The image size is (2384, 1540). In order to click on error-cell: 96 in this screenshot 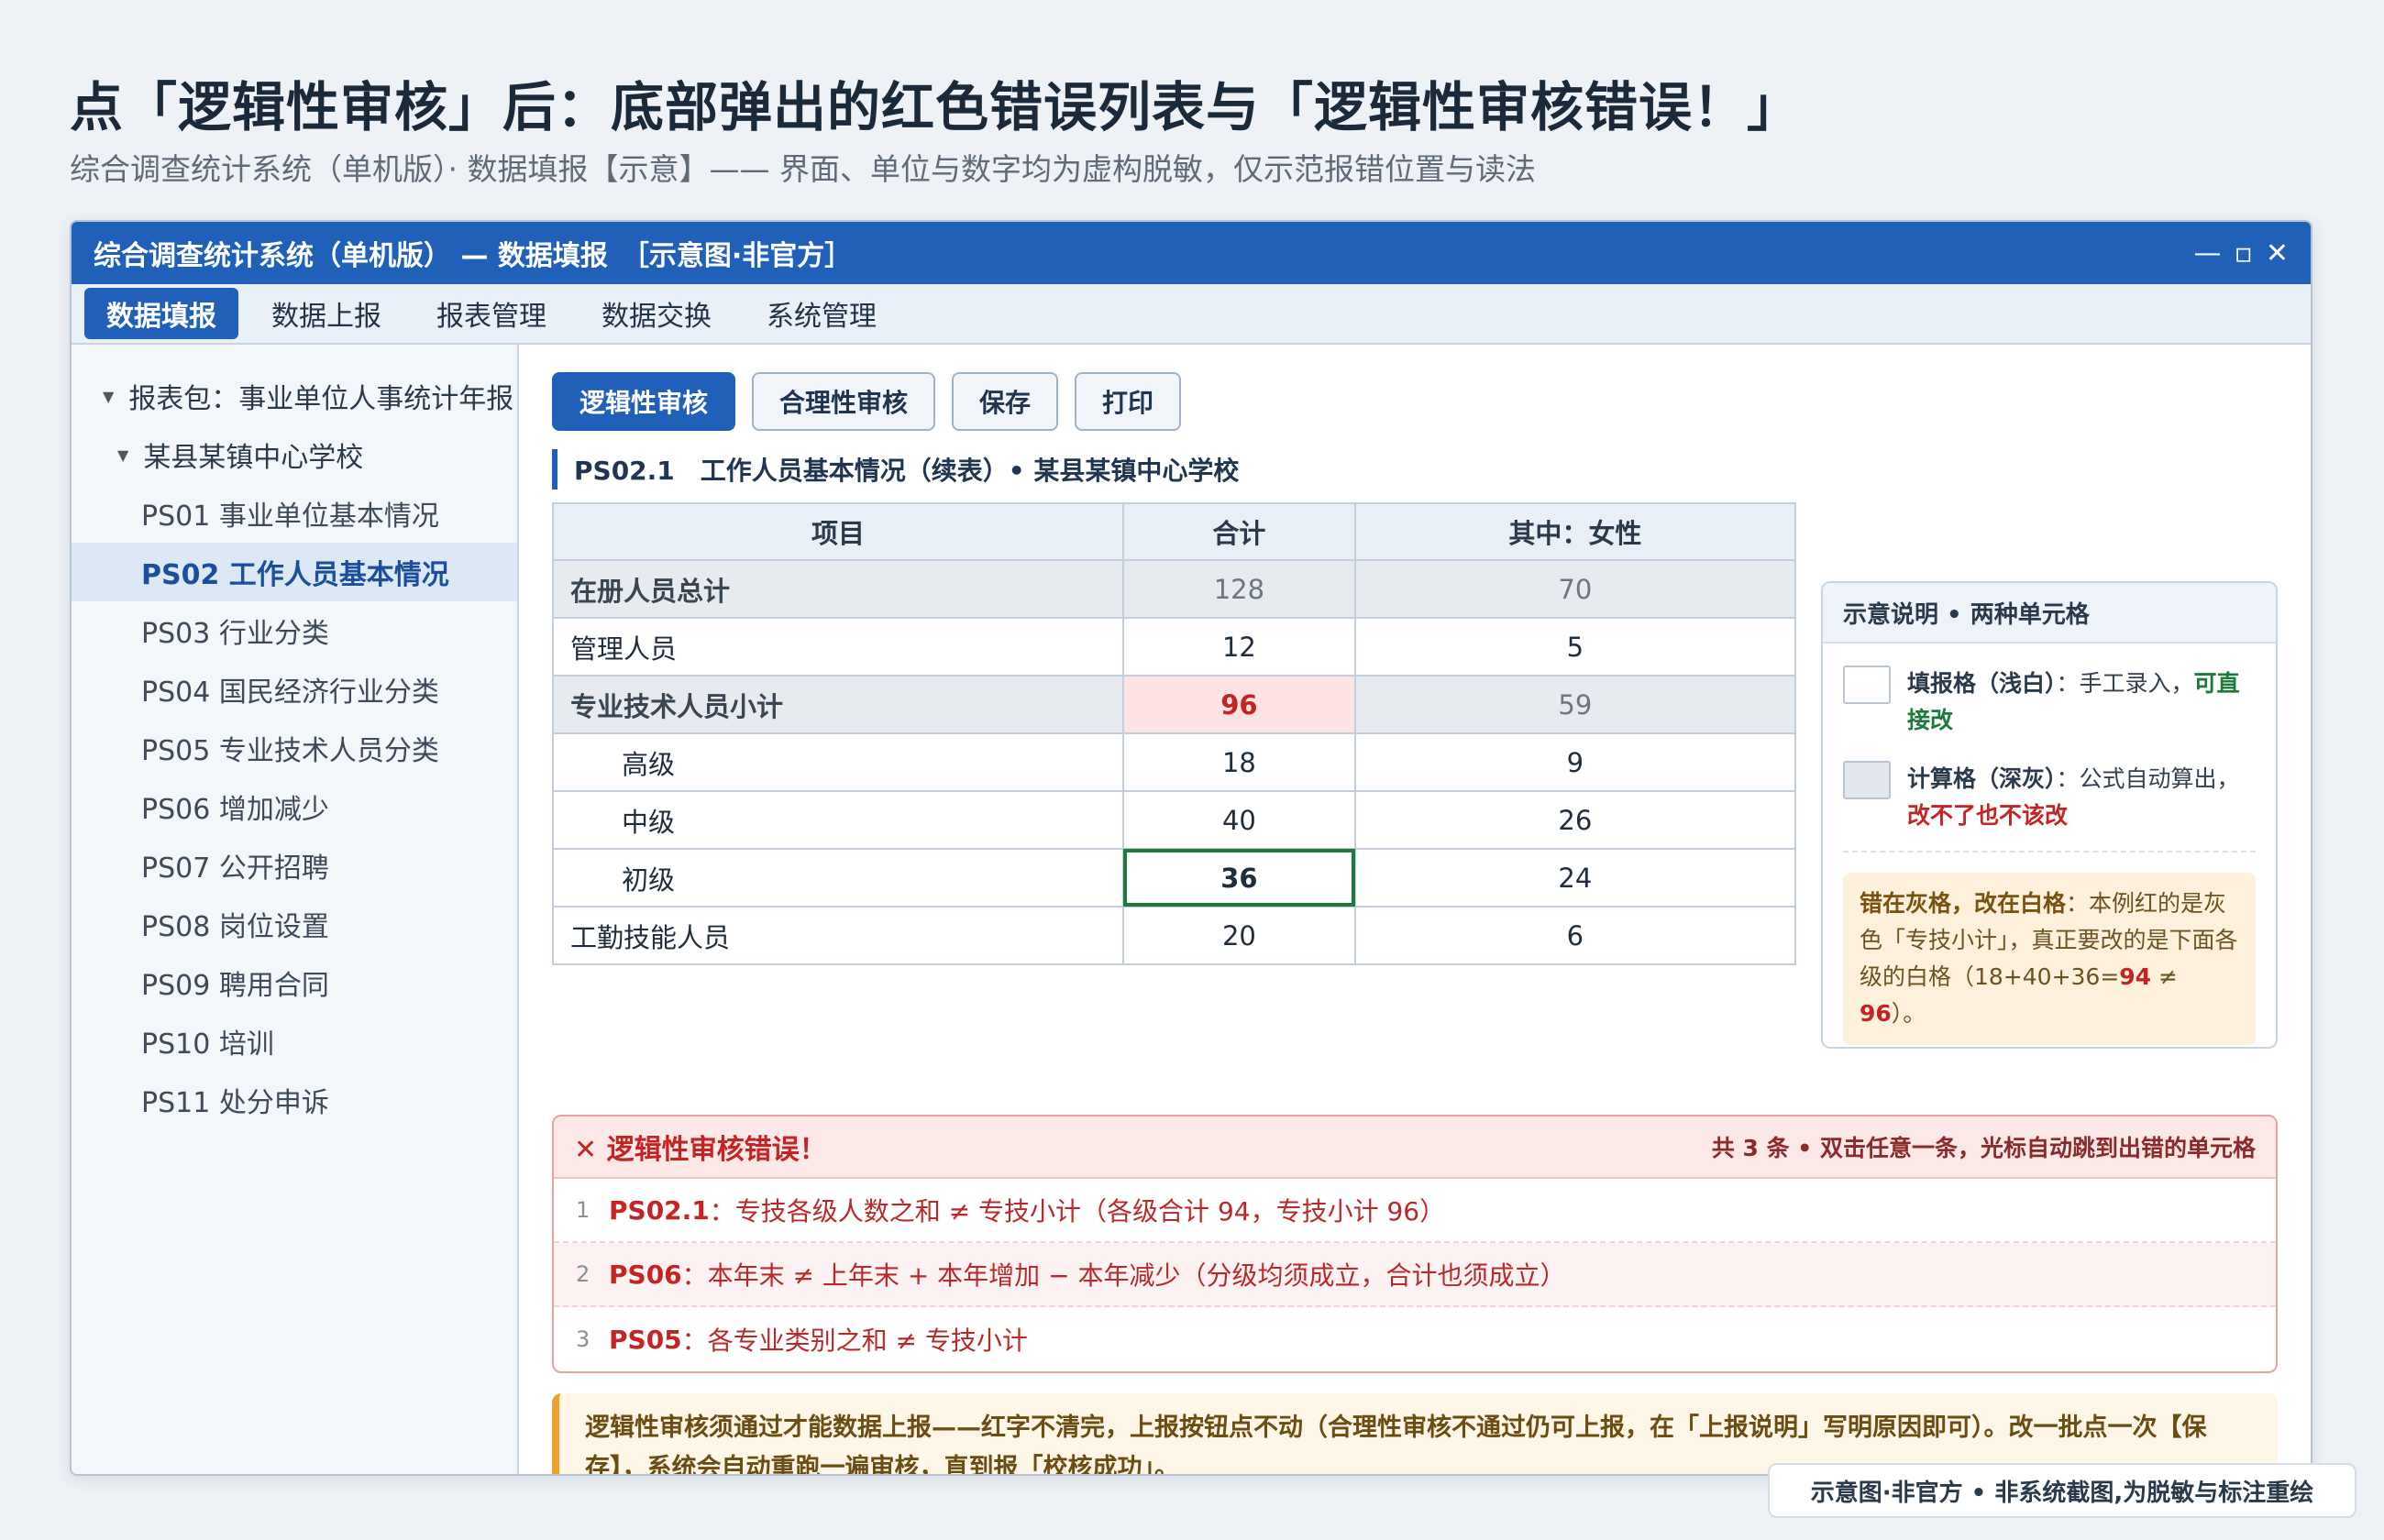, I will do `click(1239, 704)`.